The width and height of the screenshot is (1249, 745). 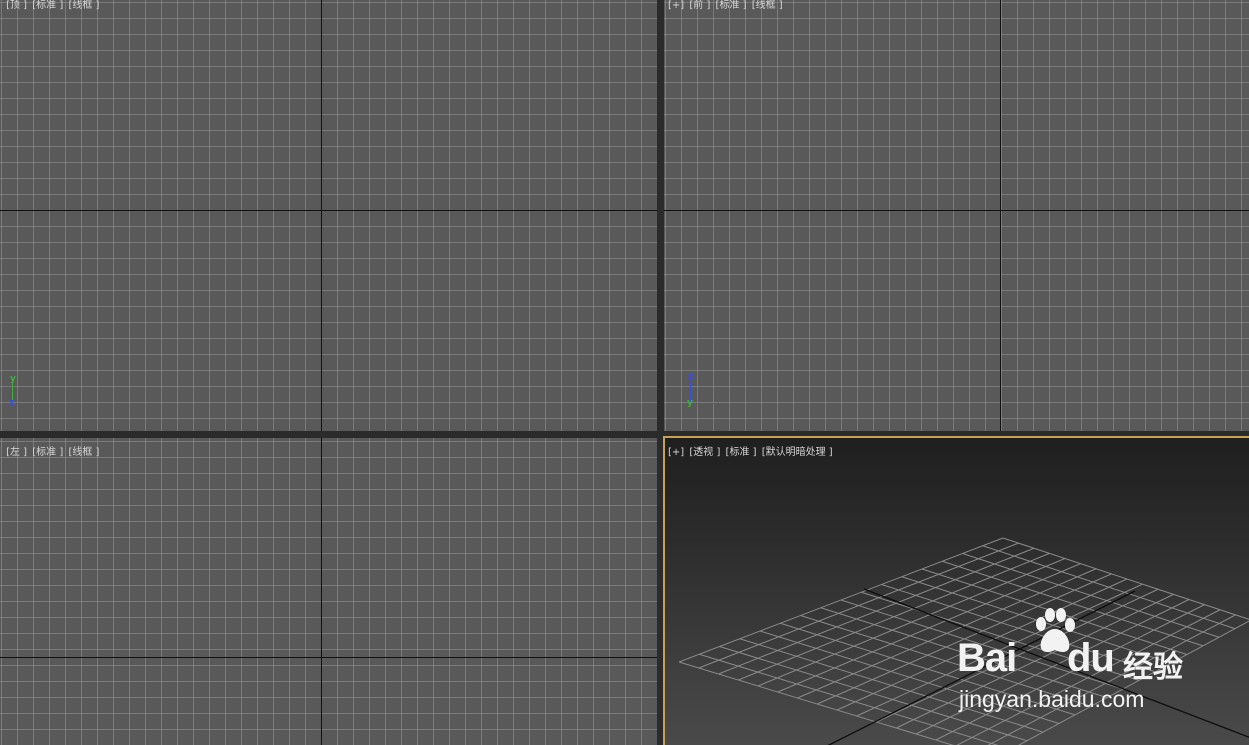 I want to click on baidu-jingyan-watermark: Bai du 经验 jingyan.baidu.com, so click(x=1072, y=663).